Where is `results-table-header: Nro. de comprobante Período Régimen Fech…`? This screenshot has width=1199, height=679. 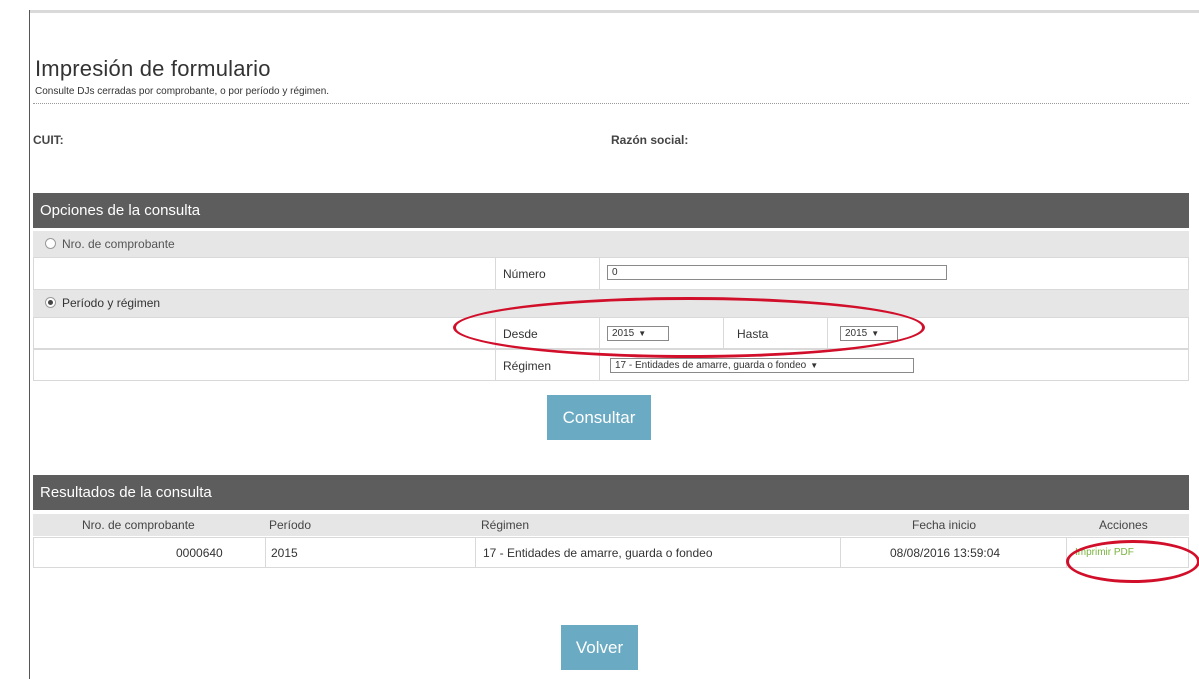 results-table-header: Nro. de comprobante Período Régimen Fech… is located at coordinates (611, 525).